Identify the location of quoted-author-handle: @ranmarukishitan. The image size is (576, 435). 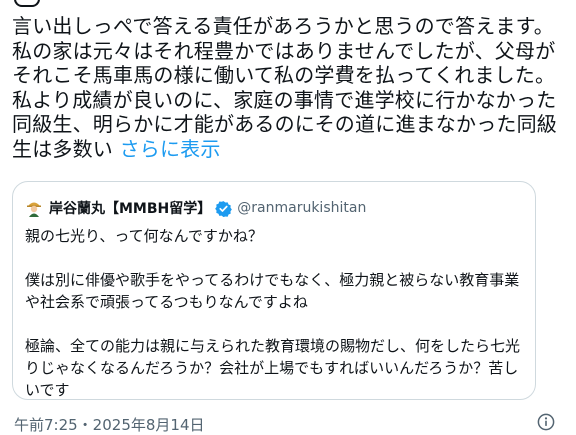
(301, 208).